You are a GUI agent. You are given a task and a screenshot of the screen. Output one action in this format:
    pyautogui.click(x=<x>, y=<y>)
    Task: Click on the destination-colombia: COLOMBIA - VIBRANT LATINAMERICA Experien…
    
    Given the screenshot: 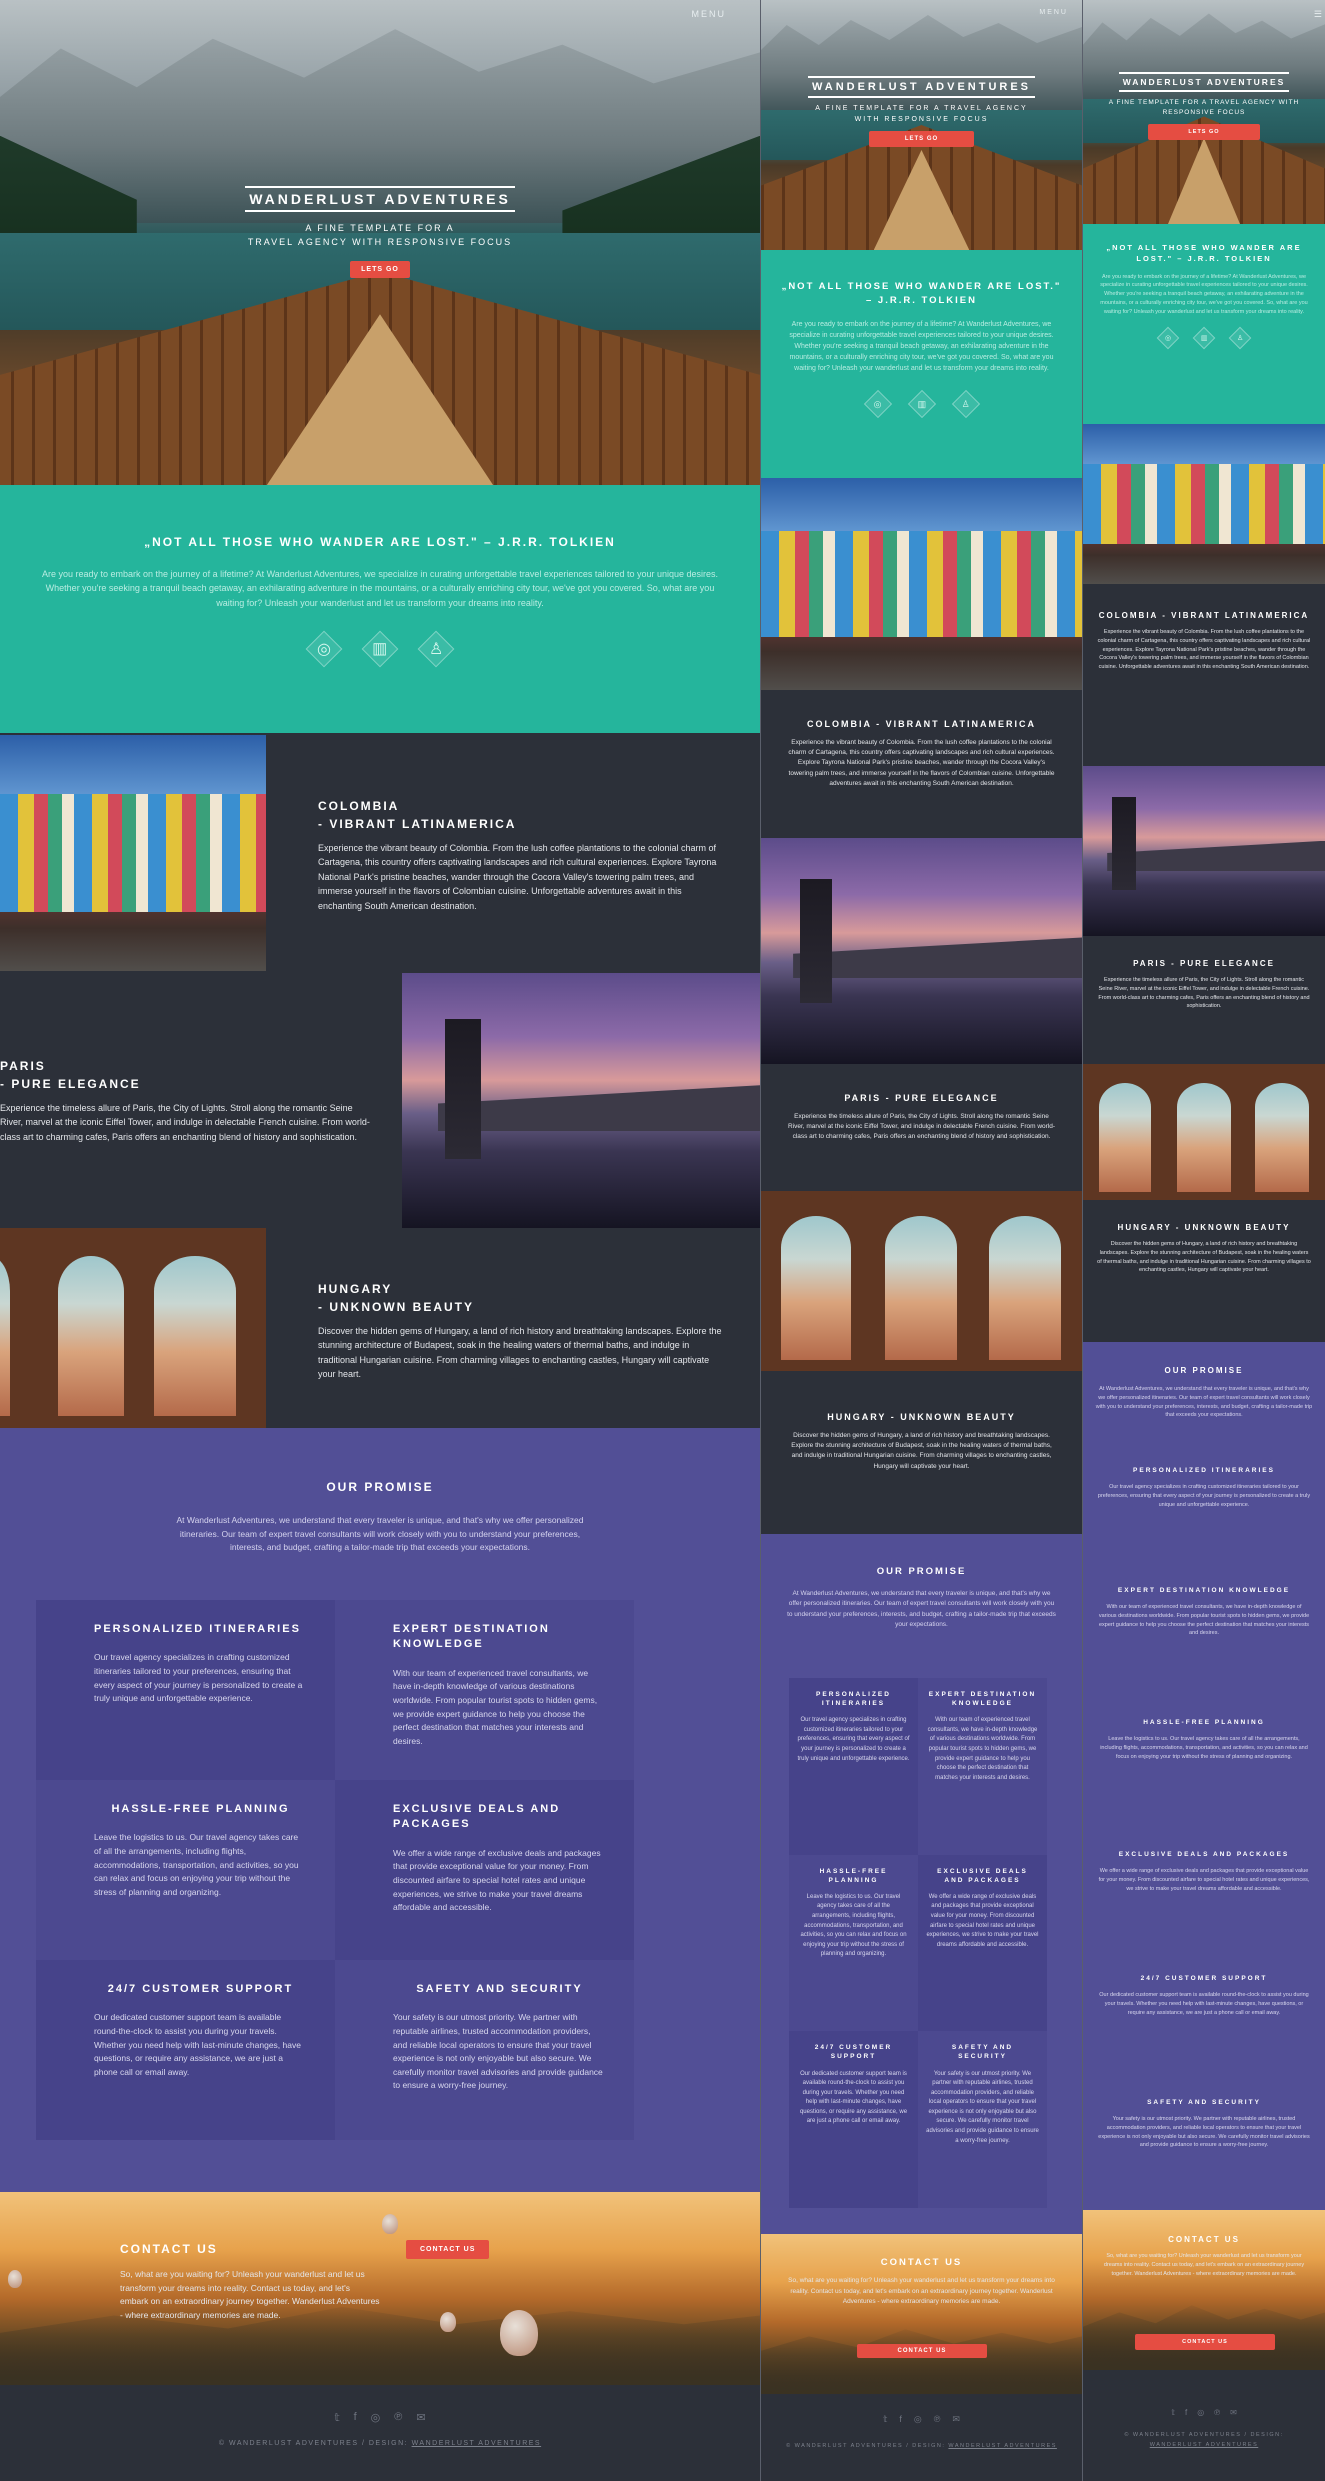 What is the action you would take?
    pyautogui.click(x=1204, y=595)
    